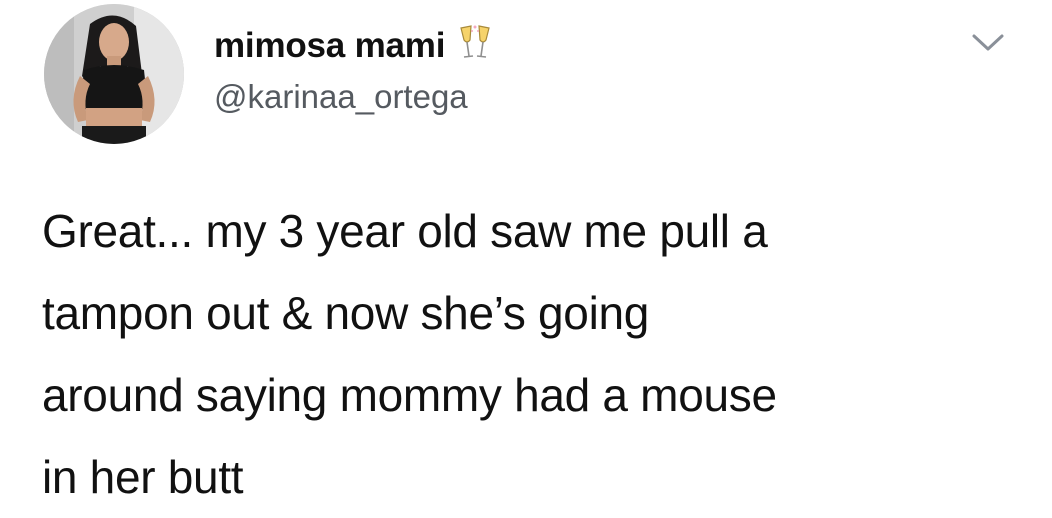 The image size is (1052, 518). What do you see at coordinates (409, 395) in the screenshot?
I see `tweet-text-line: around saying mommy had a mouse` at bounding box center [409, 395].